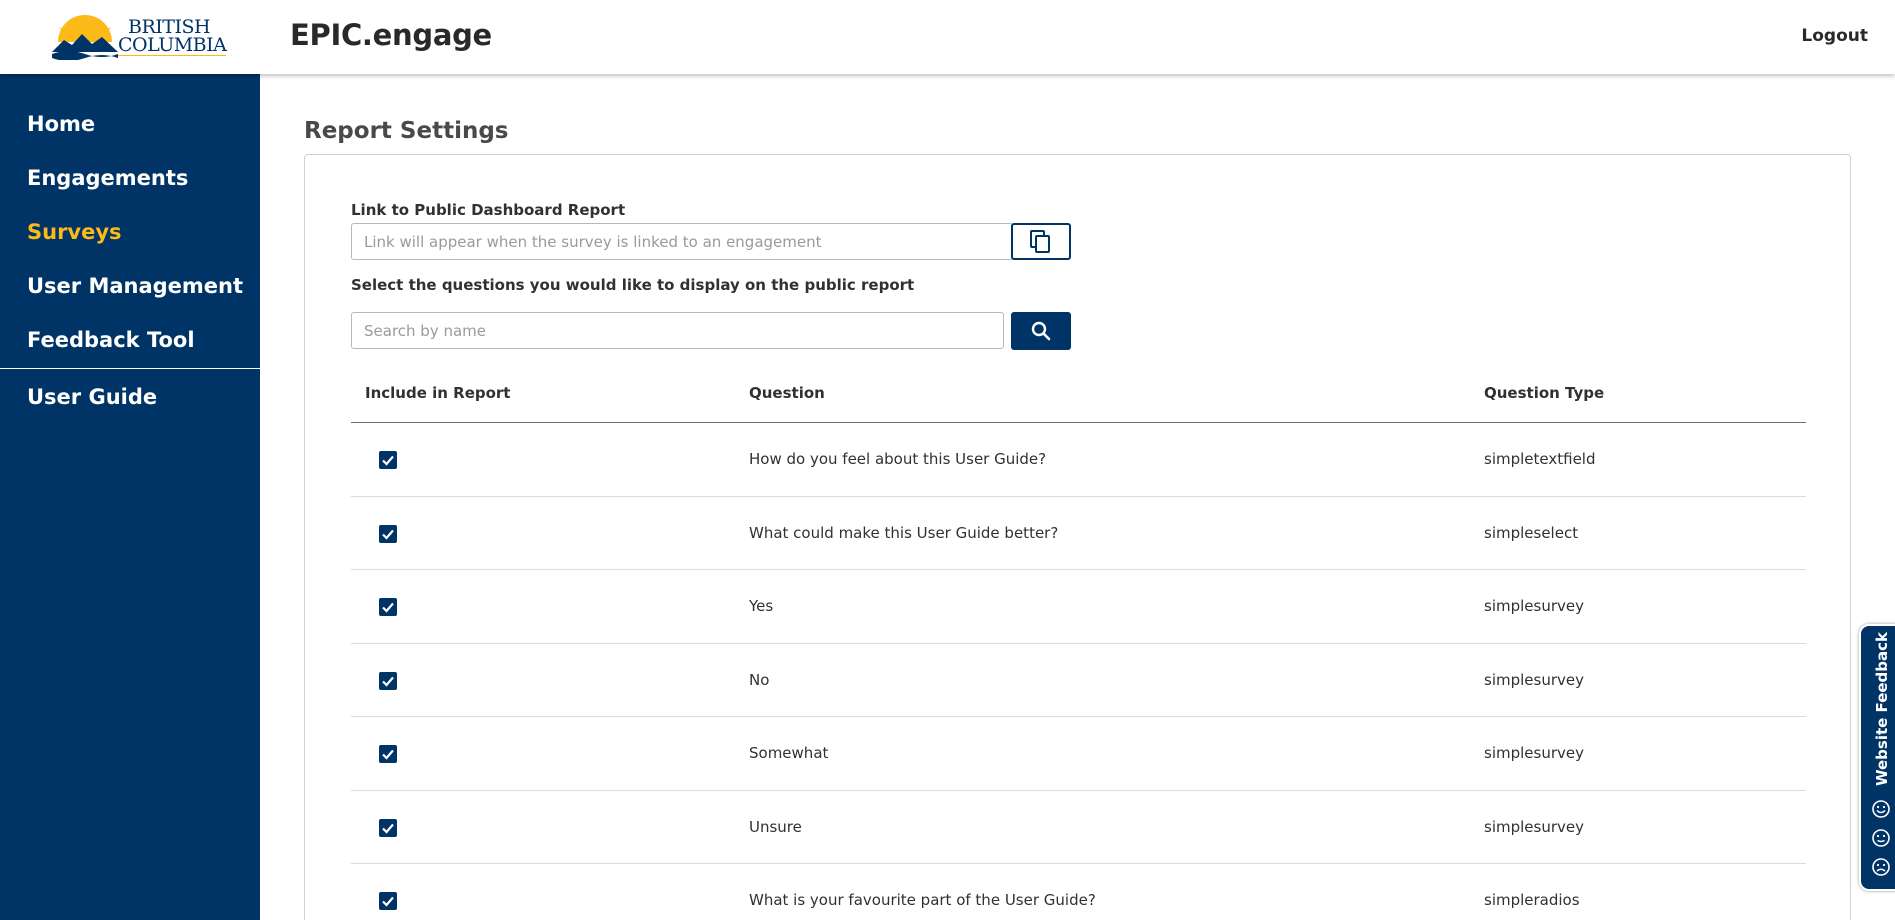 The image size is (1895, 920). I want to click on public-link-label: Link to Public Dashboard Report, so click(488, 210).